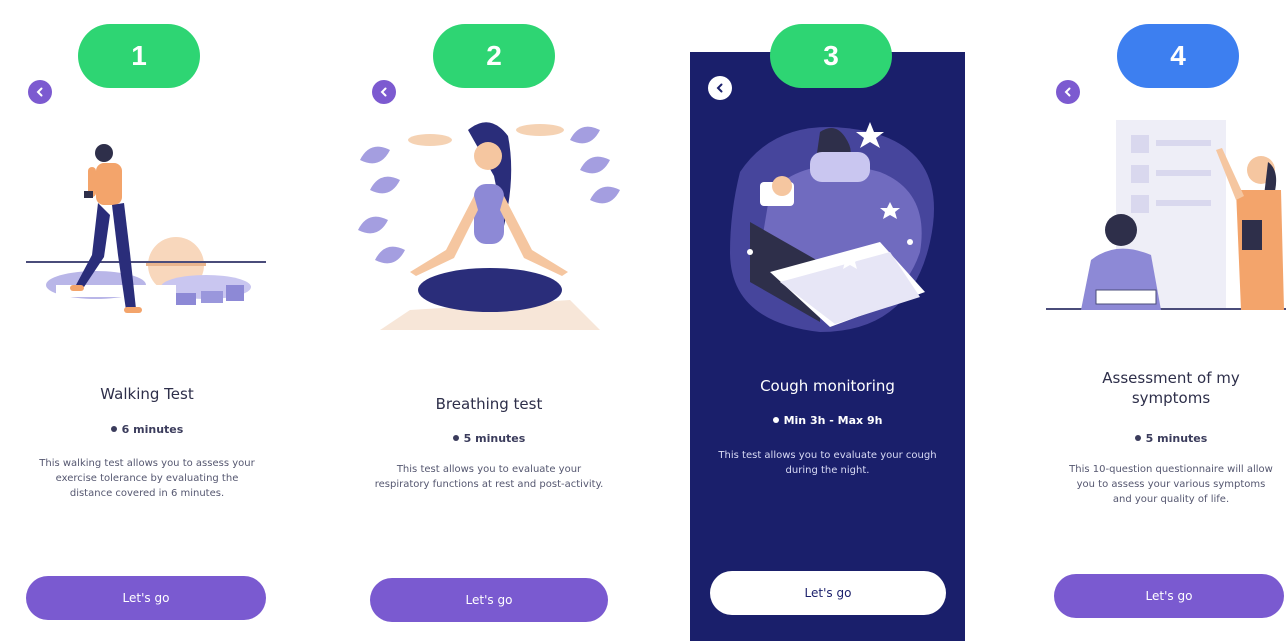 Image resolution: width=1286 pixels, height=641 pixels. Describe the element at coordinates (139, 56) in the screenshot. I see `step-badge-1: 1` at that location.